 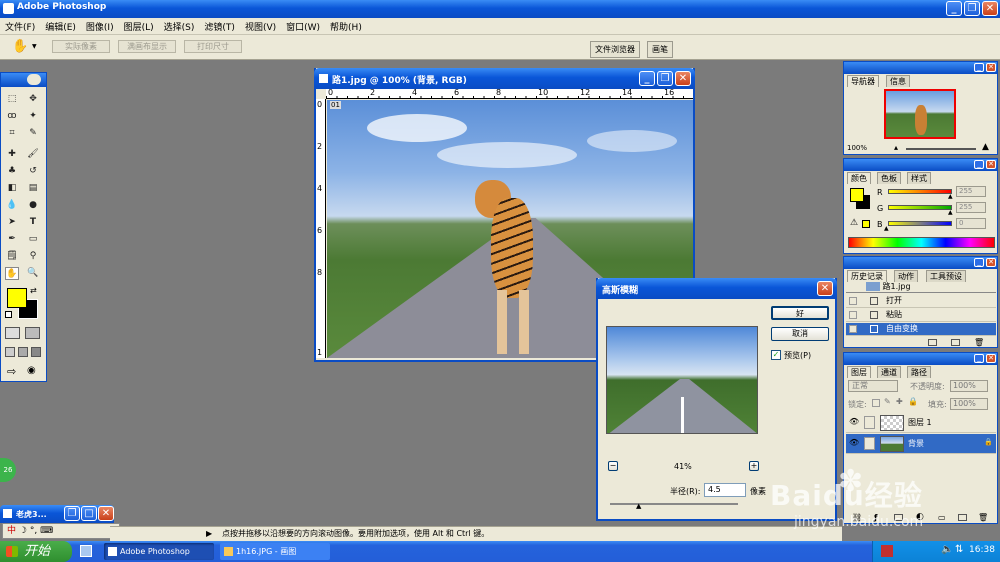 What do you see at coordinates (921, 423) in the screenshot?
I see `layer-row: 👁 图层 1` at bounding box center [921, 423].